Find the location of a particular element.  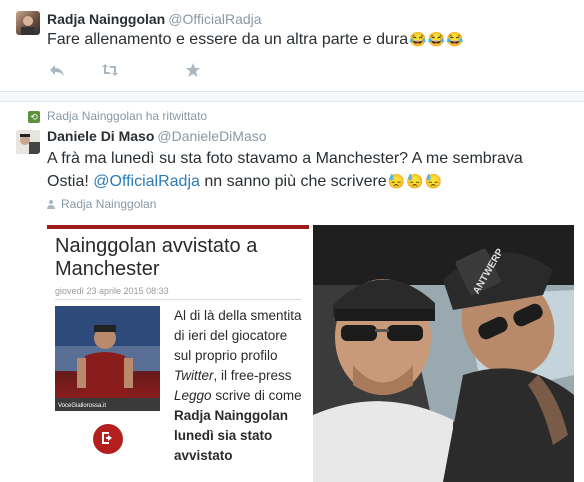

player-photo is located at coordinates (107, 358).